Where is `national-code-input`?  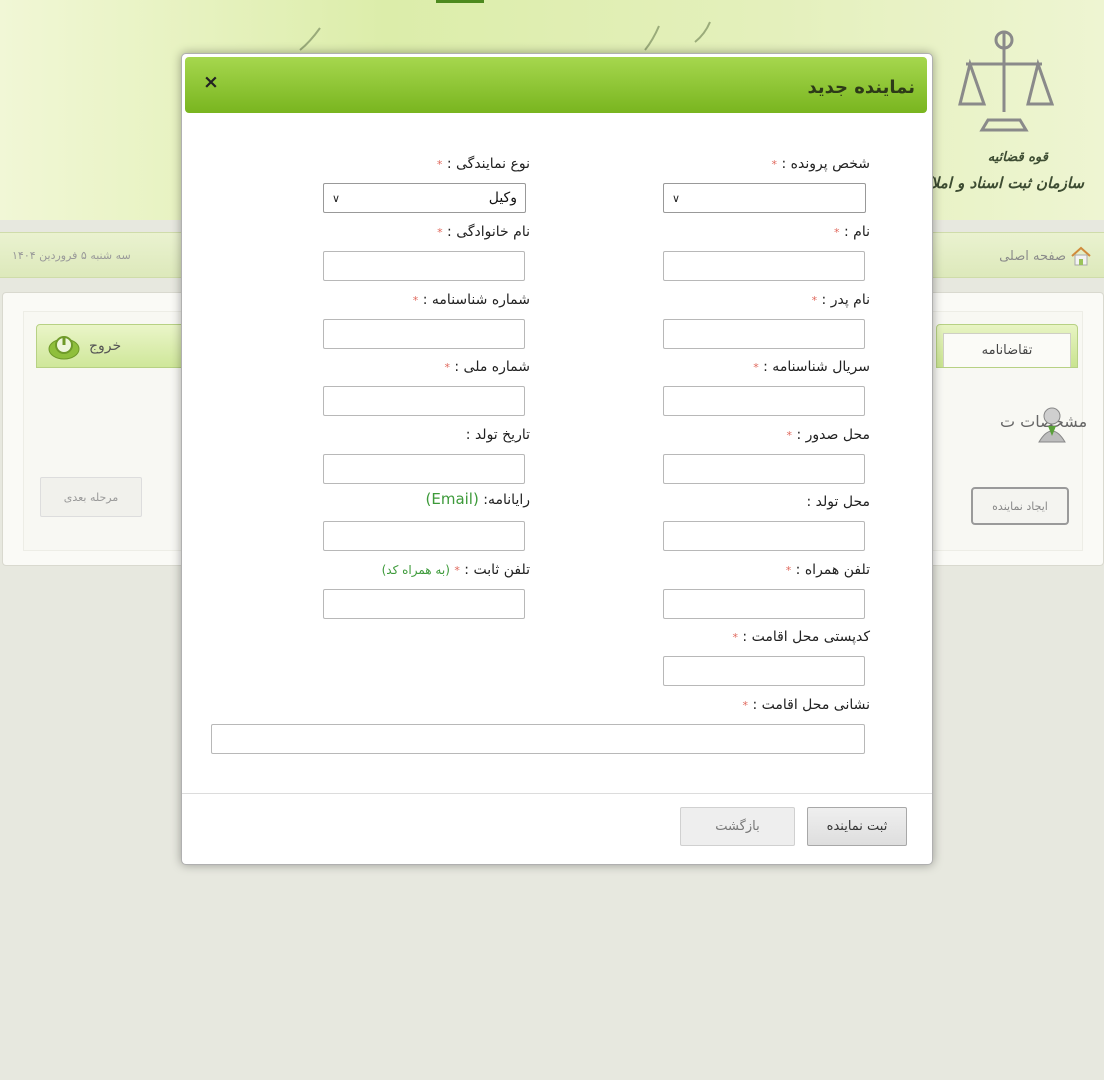 national-code-input is located at coordinates (424, 401).